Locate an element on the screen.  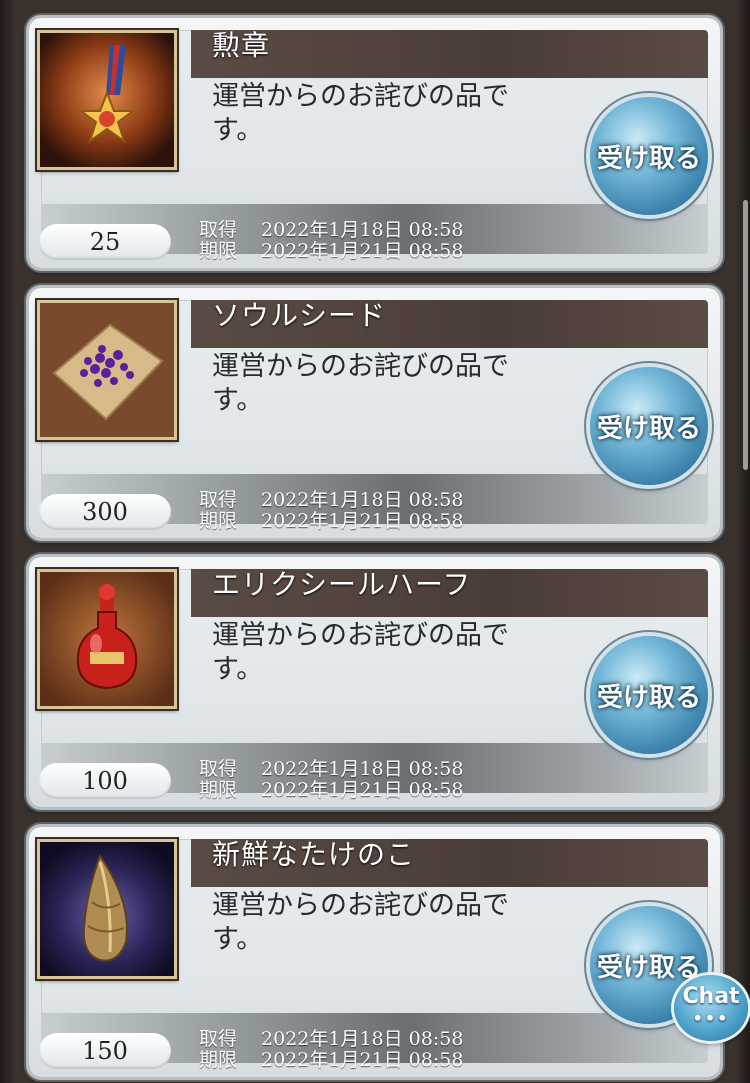
medal-icon is located at coordinates (107, 100).